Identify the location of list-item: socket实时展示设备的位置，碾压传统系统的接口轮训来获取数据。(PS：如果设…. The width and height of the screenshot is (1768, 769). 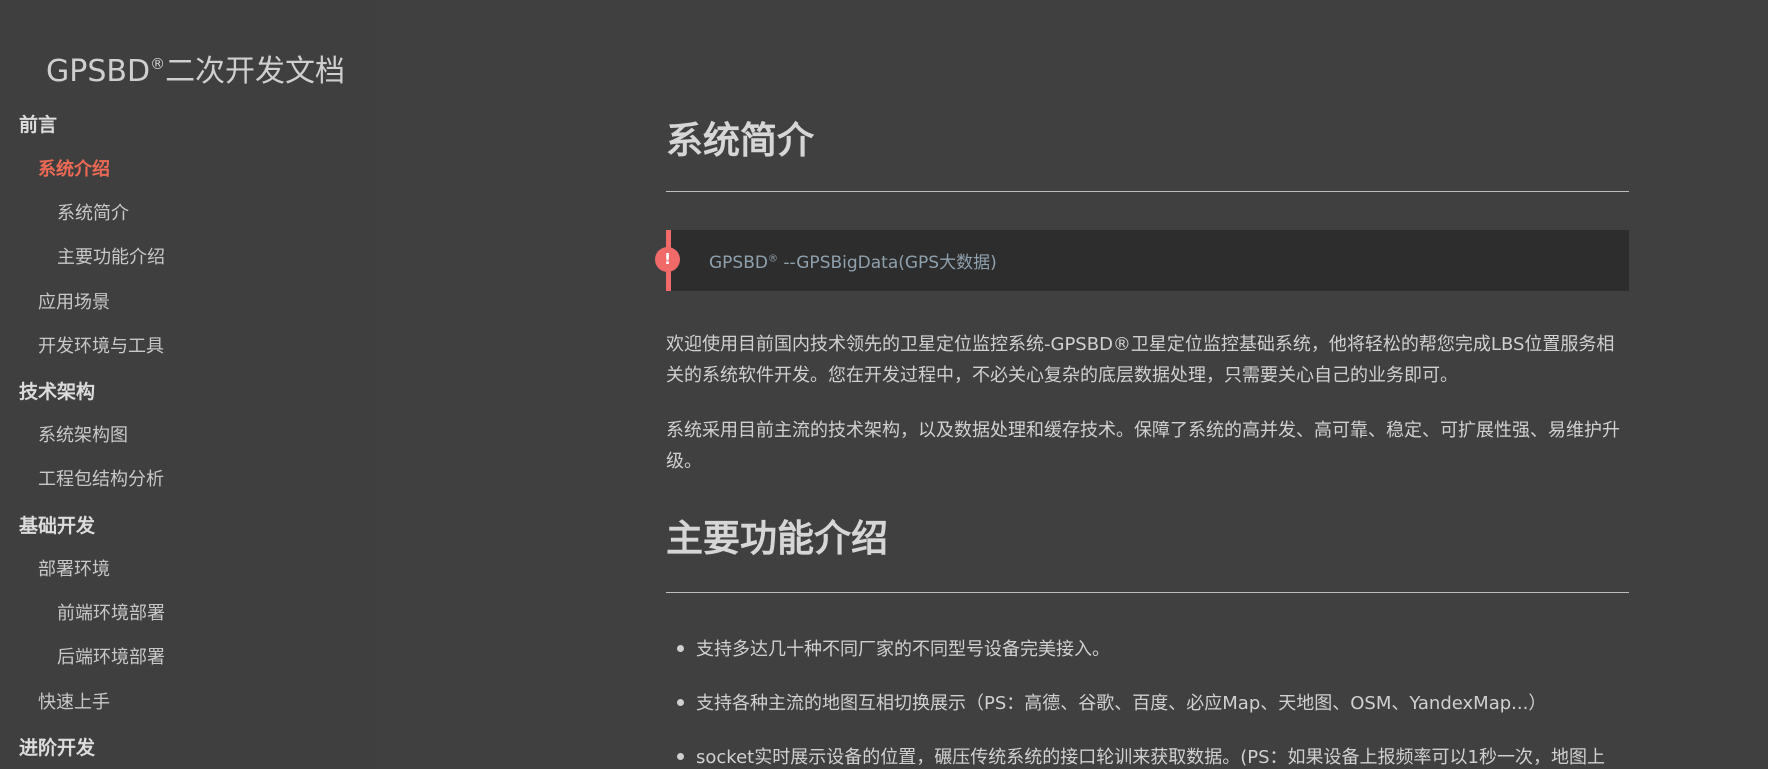
(1150, 757).